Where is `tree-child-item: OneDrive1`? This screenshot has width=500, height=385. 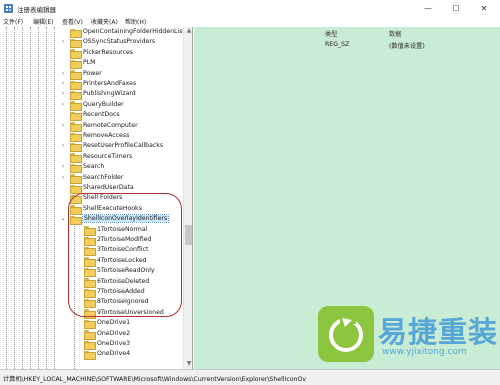 tree-child-item: OneDrive1 is located at coordinates (91, 323).